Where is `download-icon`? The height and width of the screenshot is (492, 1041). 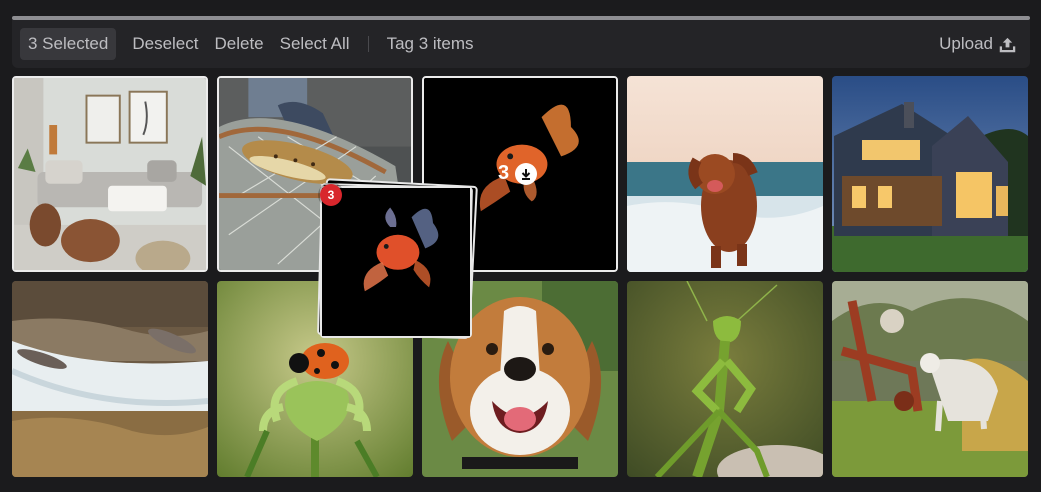 download-icon is located at coordinates (526, 173).